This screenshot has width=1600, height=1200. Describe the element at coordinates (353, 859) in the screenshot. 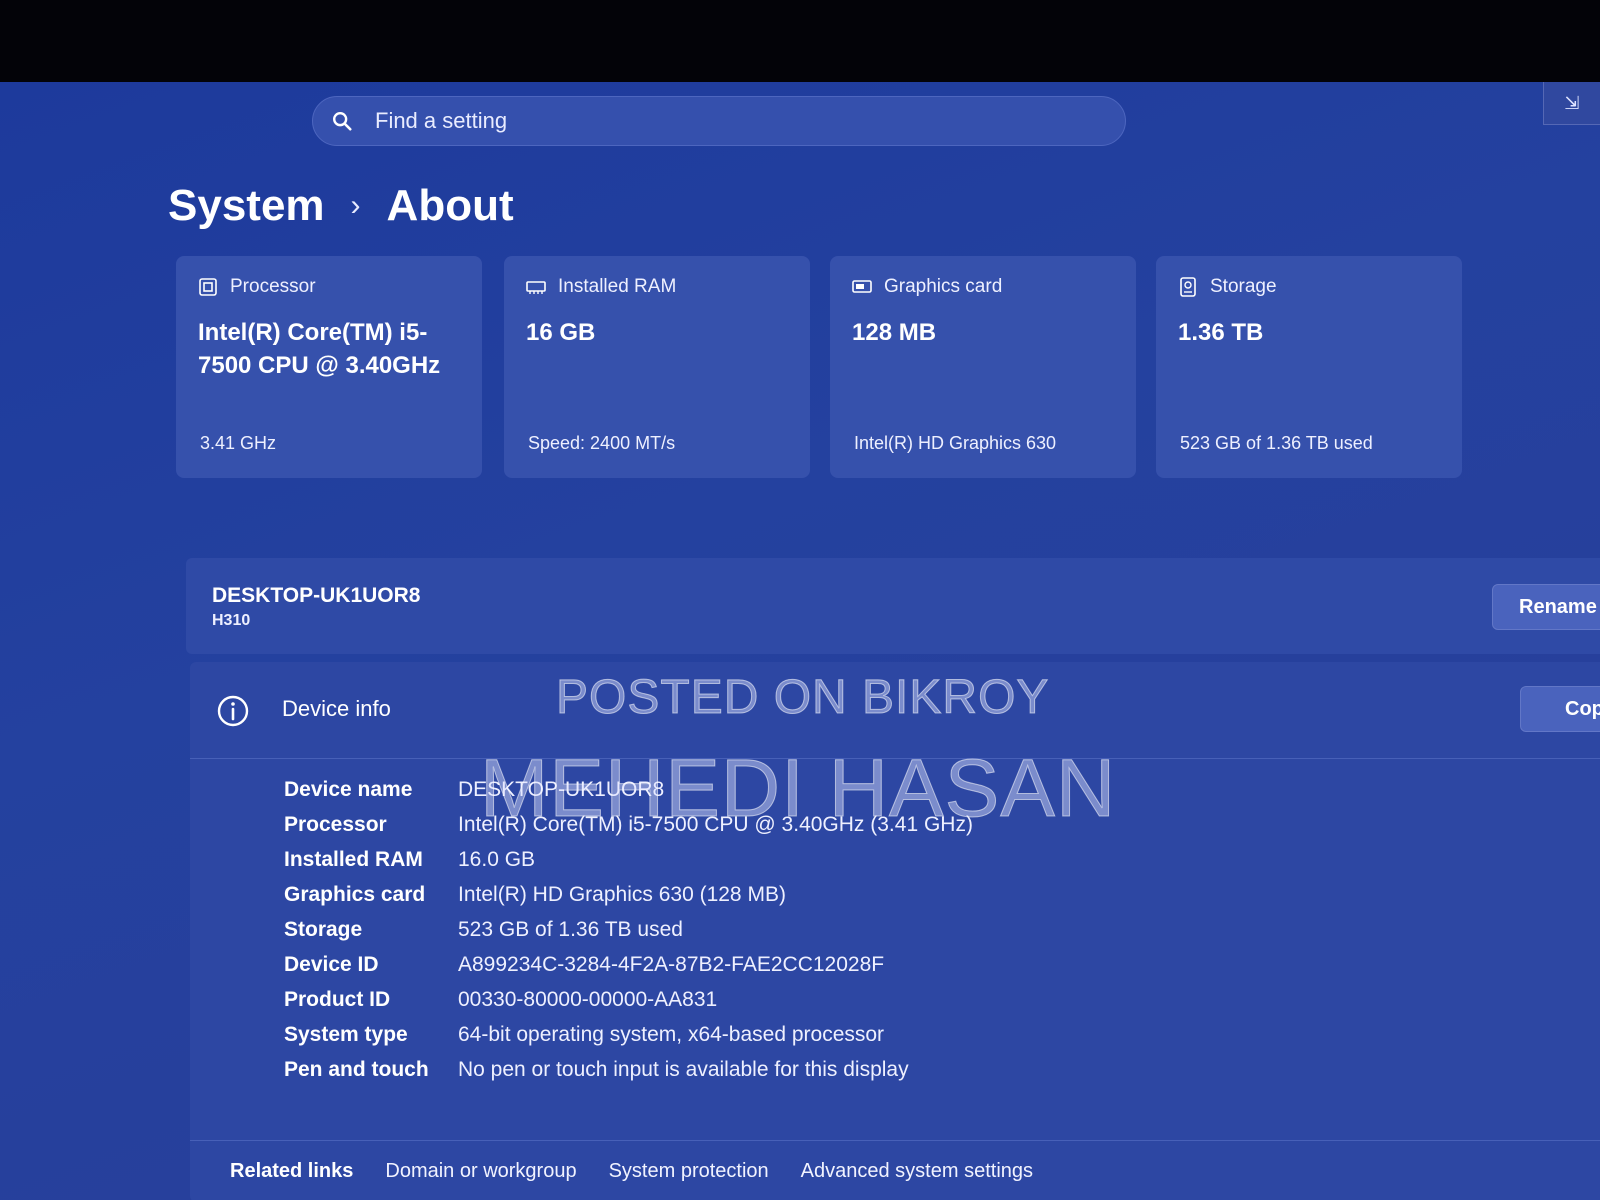

I see `spec-key: Installed RAM` at that location.